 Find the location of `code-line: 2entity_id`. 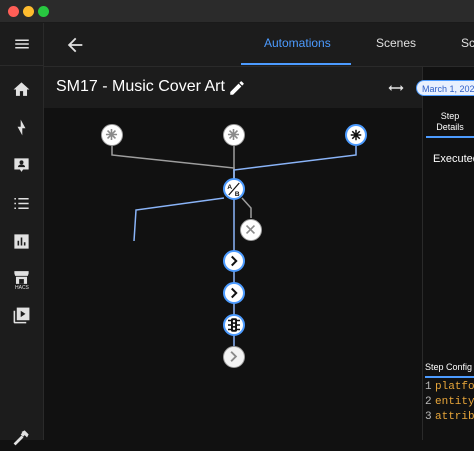

code-line: 2entity_id is located at coordinates (449, 402).